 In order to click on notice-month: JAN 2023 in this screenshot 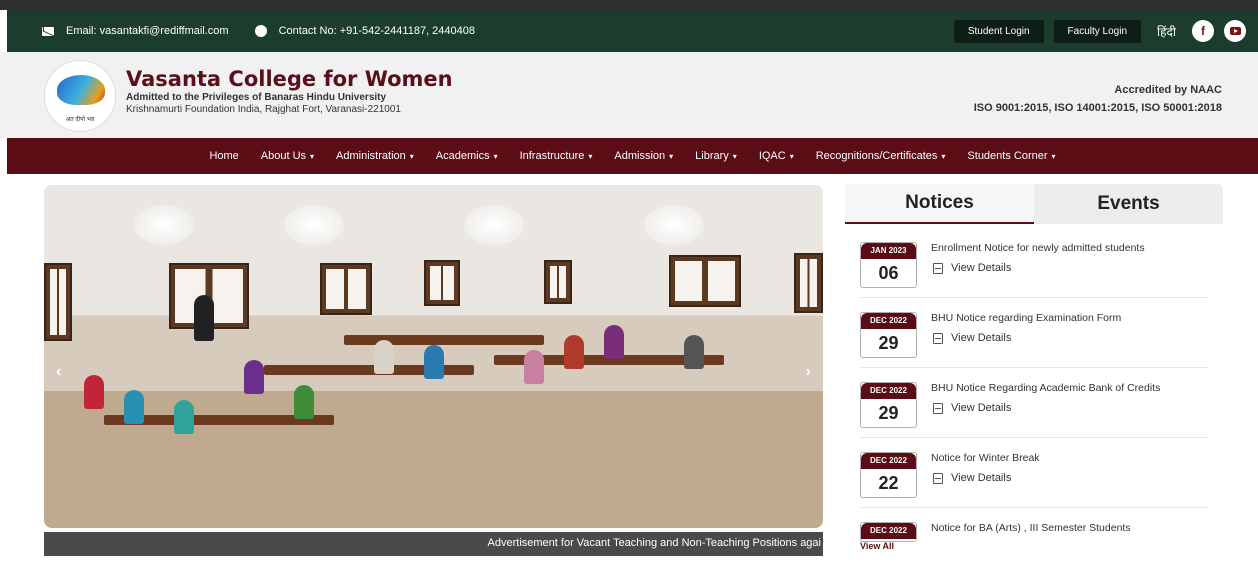, I will do `click(888, 251)`.